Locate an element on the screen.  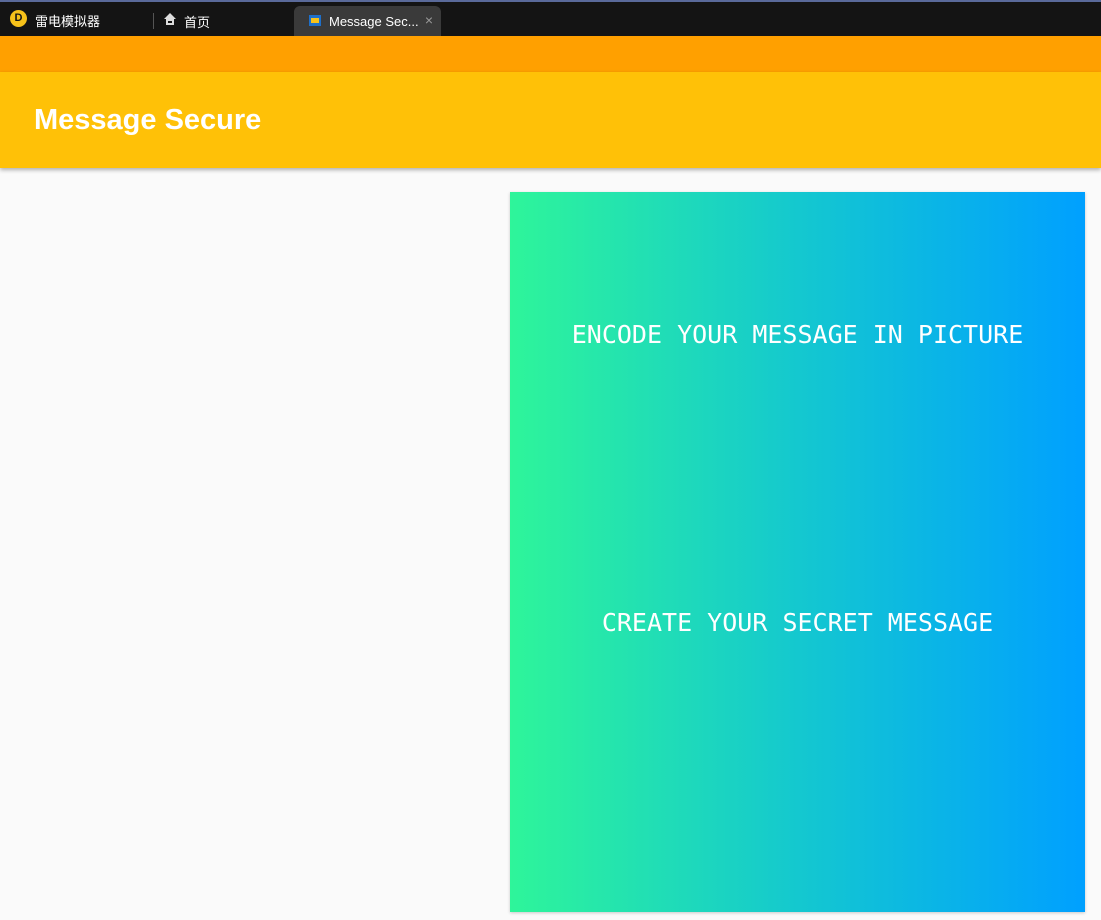
app-bar: Message Secure is located at coordinates (550, 120).